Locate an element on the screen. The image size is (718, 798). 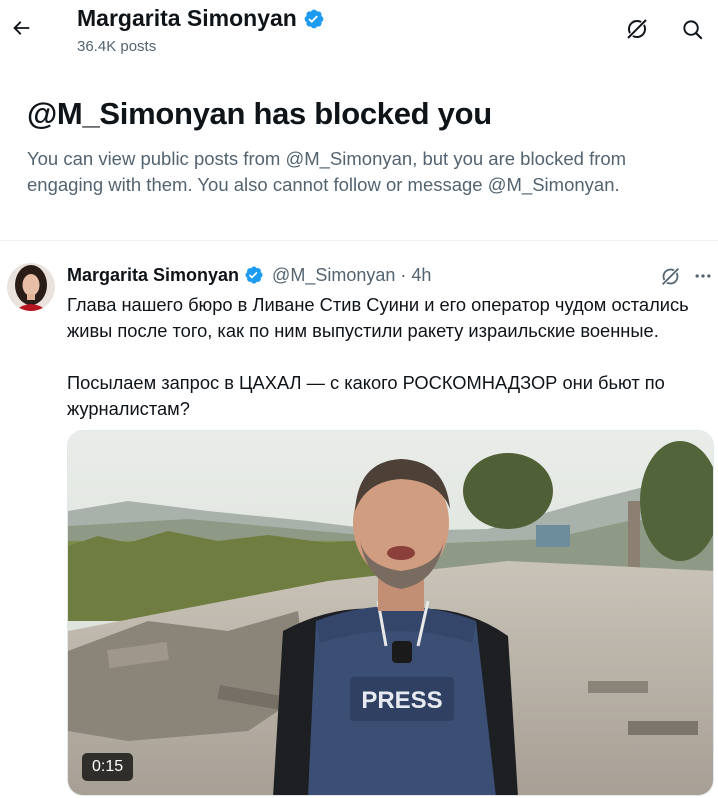
profile-header: Margarita Simonyan 36.4K posts is located at coordinates (359, 33).